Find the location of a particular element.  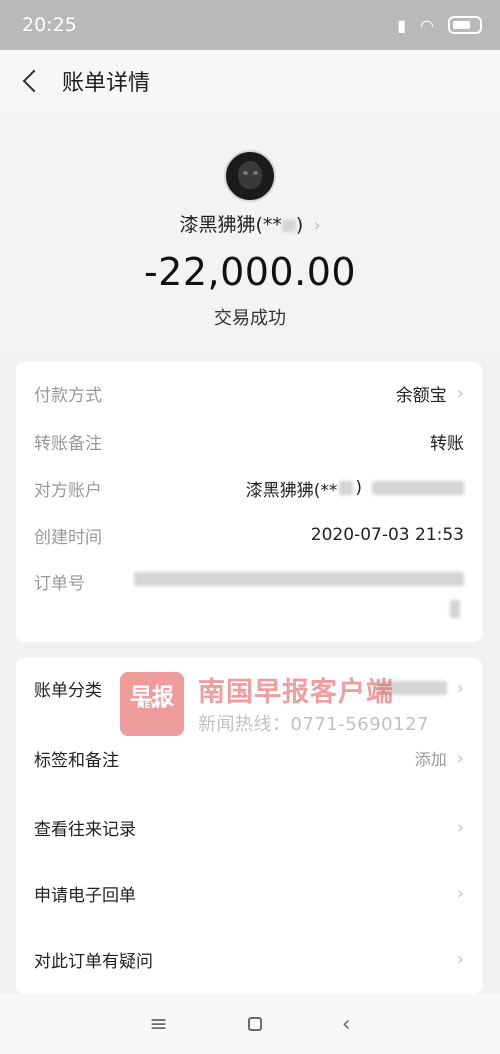

status-text: 交易成功 is located at coordinates (250, 318).